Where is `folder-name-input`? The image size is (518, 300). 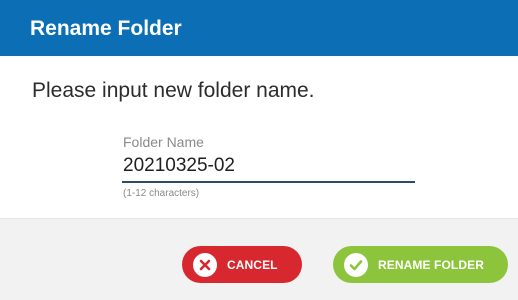 folder-name-input is located at coordinates (268, 168).